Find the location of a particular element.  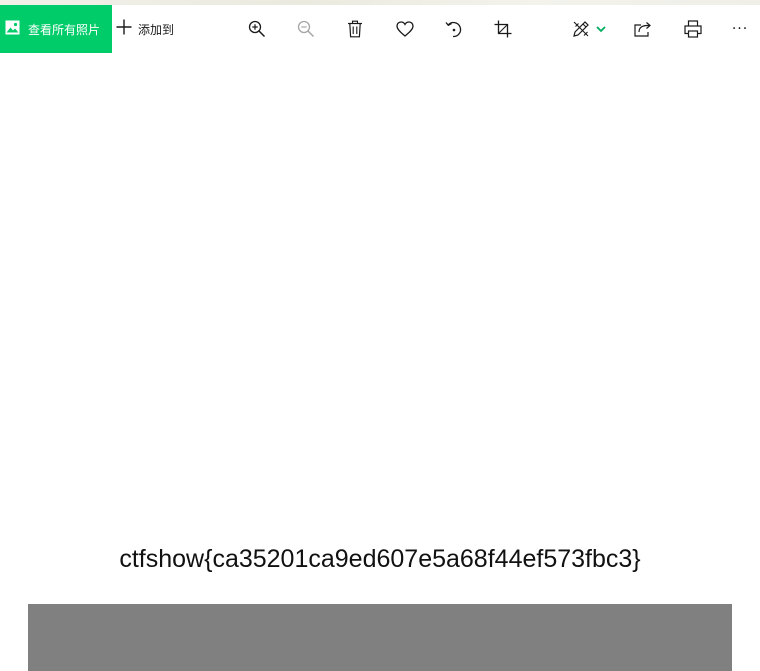

favorite-button is located at coordinates (405, 29).